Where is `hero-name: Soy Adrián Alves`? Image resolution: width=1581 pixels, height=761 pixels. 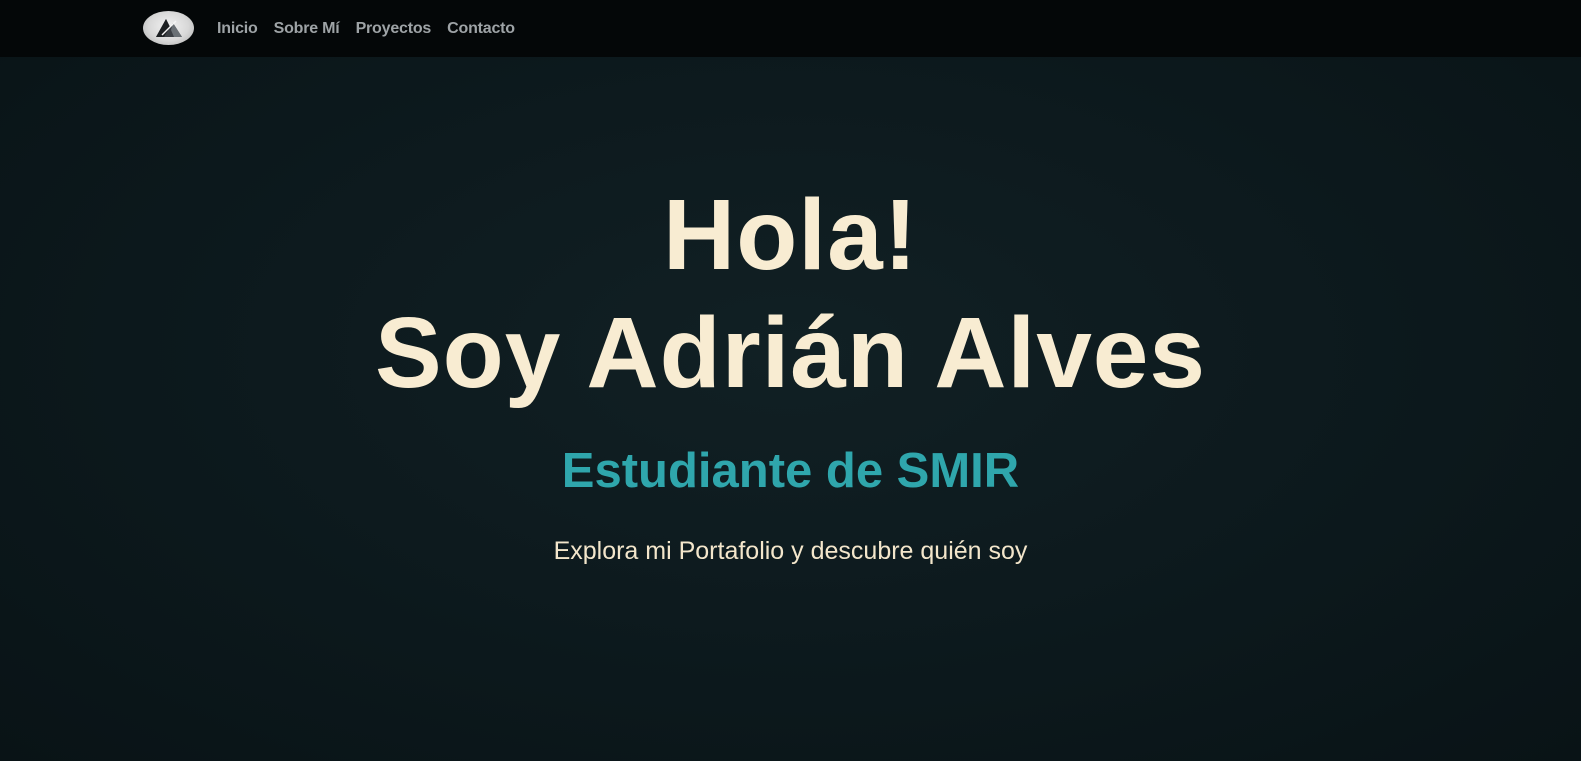
hero-name: Soy Adrián Alves is located at coordinates (790, 353).